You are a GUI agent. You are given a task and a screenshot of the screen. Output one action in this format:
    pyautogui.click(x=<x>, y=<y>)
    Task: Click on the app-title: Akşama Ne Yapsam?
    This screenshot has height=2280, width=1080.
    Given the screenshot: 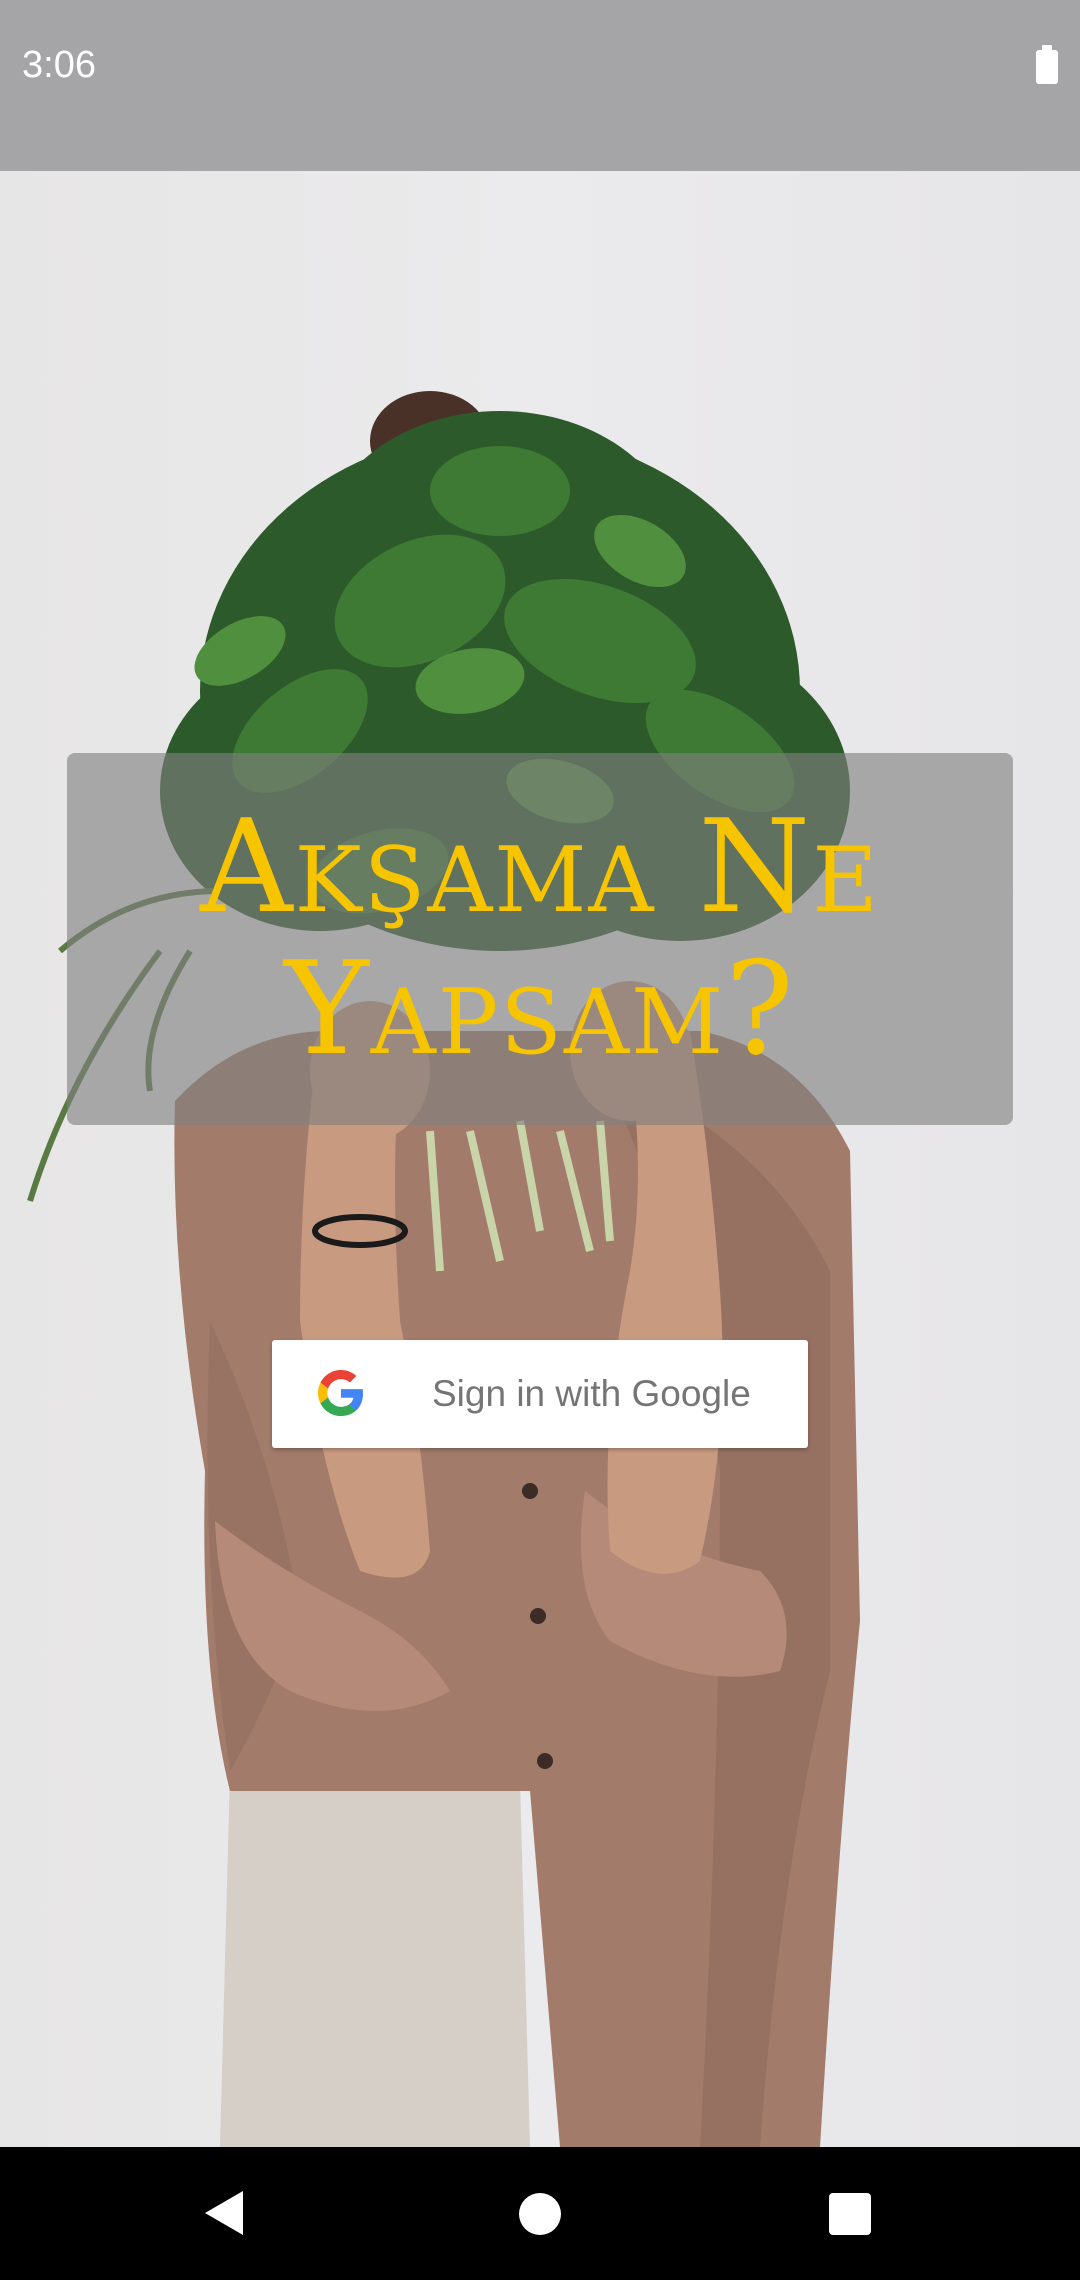 What is the action you would take?
    pyautogui.click(x=540, y=938)
    